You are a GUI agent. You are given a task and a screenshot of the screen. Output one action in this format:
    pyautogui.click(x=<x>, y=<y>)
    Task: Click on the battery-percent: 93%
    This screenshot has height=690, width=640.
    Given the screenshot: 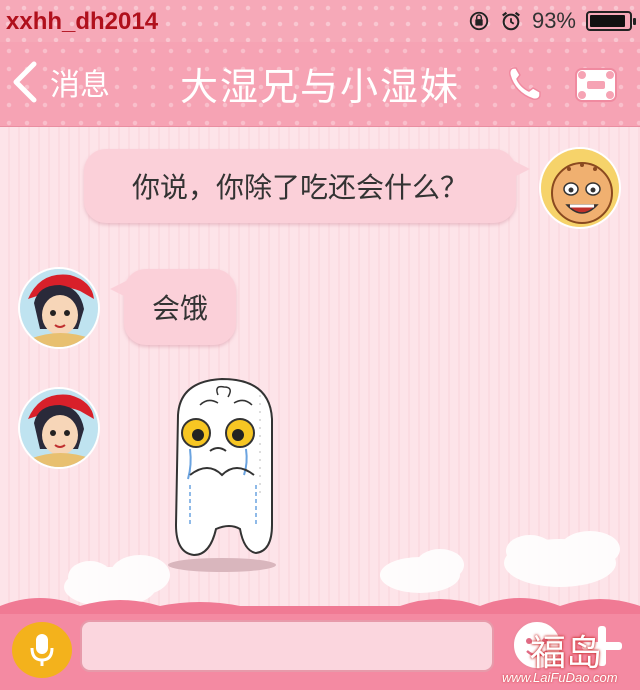 What is the action you would take?
    pyautogui.click(x=553, y=20)
    